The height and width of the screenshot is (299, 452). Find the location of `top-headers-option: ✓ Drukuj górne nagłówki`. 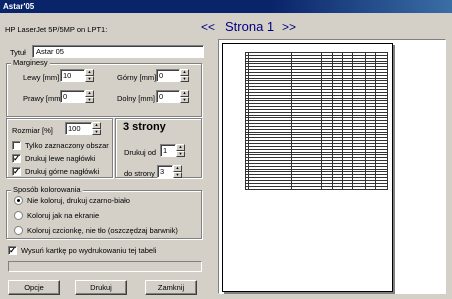

top-headers-option: ✓ Drukuj górne nagłówki is located at coordinates (55, 171).